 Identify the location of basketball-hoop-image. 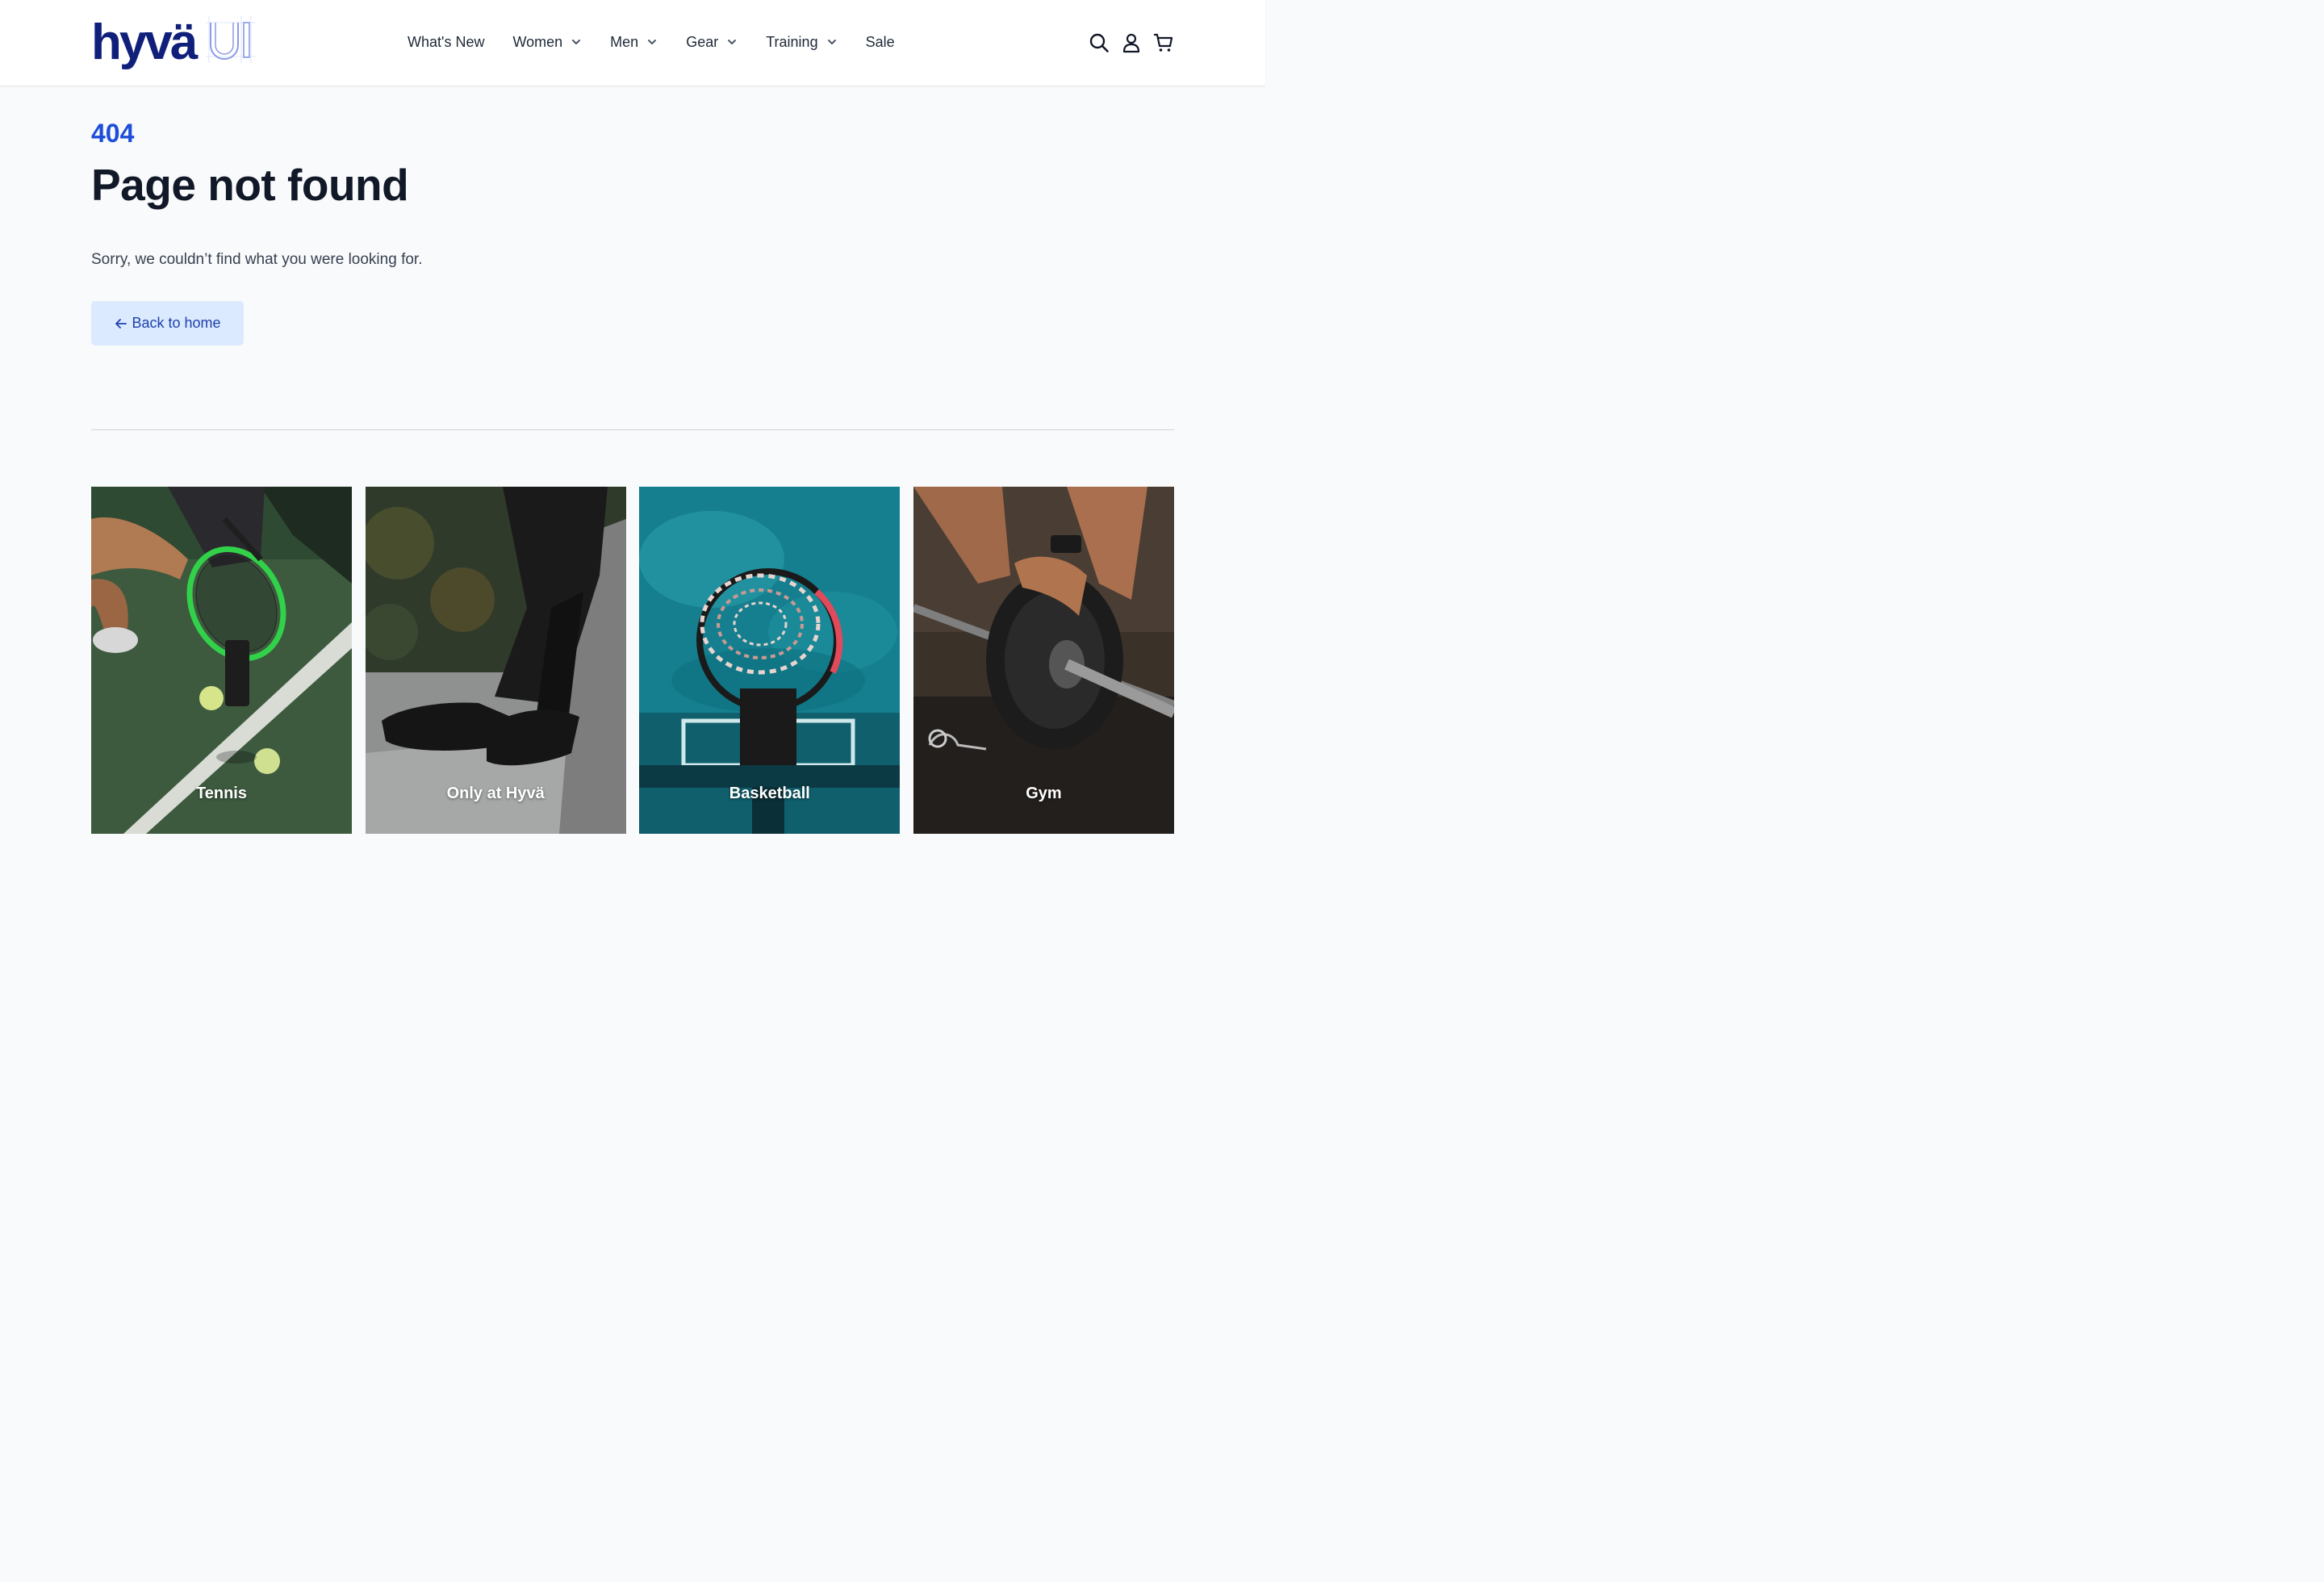
(770, 660).